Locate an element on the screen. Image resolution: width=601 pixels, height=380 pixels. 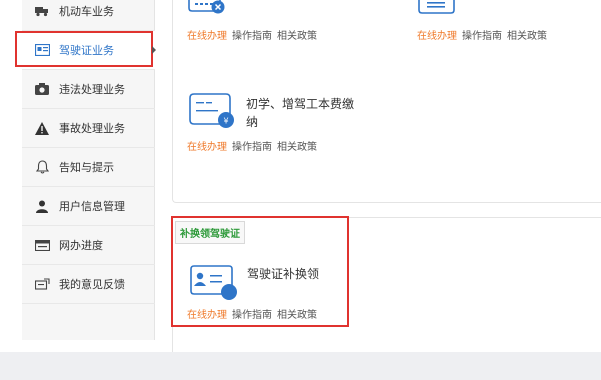
sidebar-item-label: 用户信息管理 is located at coordinates (92, 206).